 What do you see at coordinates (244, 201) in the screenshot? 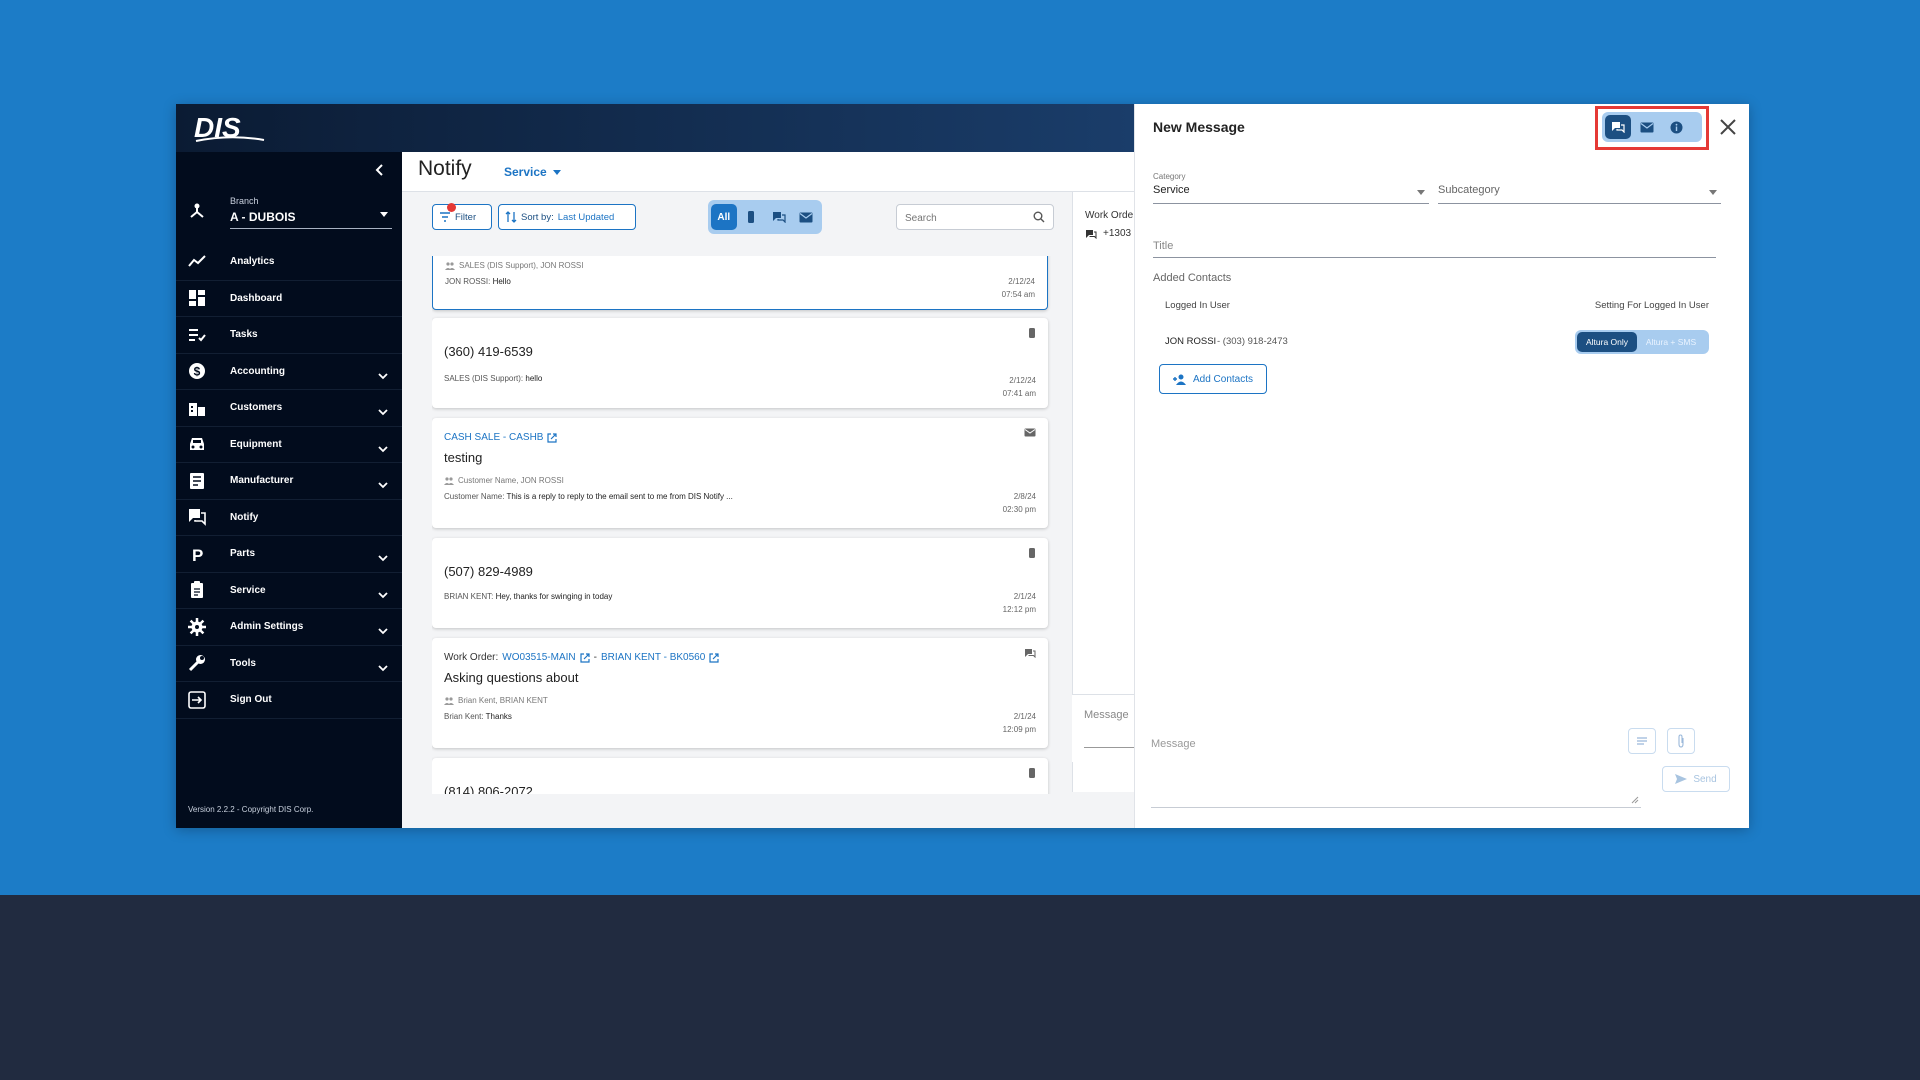
I see `branch-label: Branch` at bounding box center [244, 201].